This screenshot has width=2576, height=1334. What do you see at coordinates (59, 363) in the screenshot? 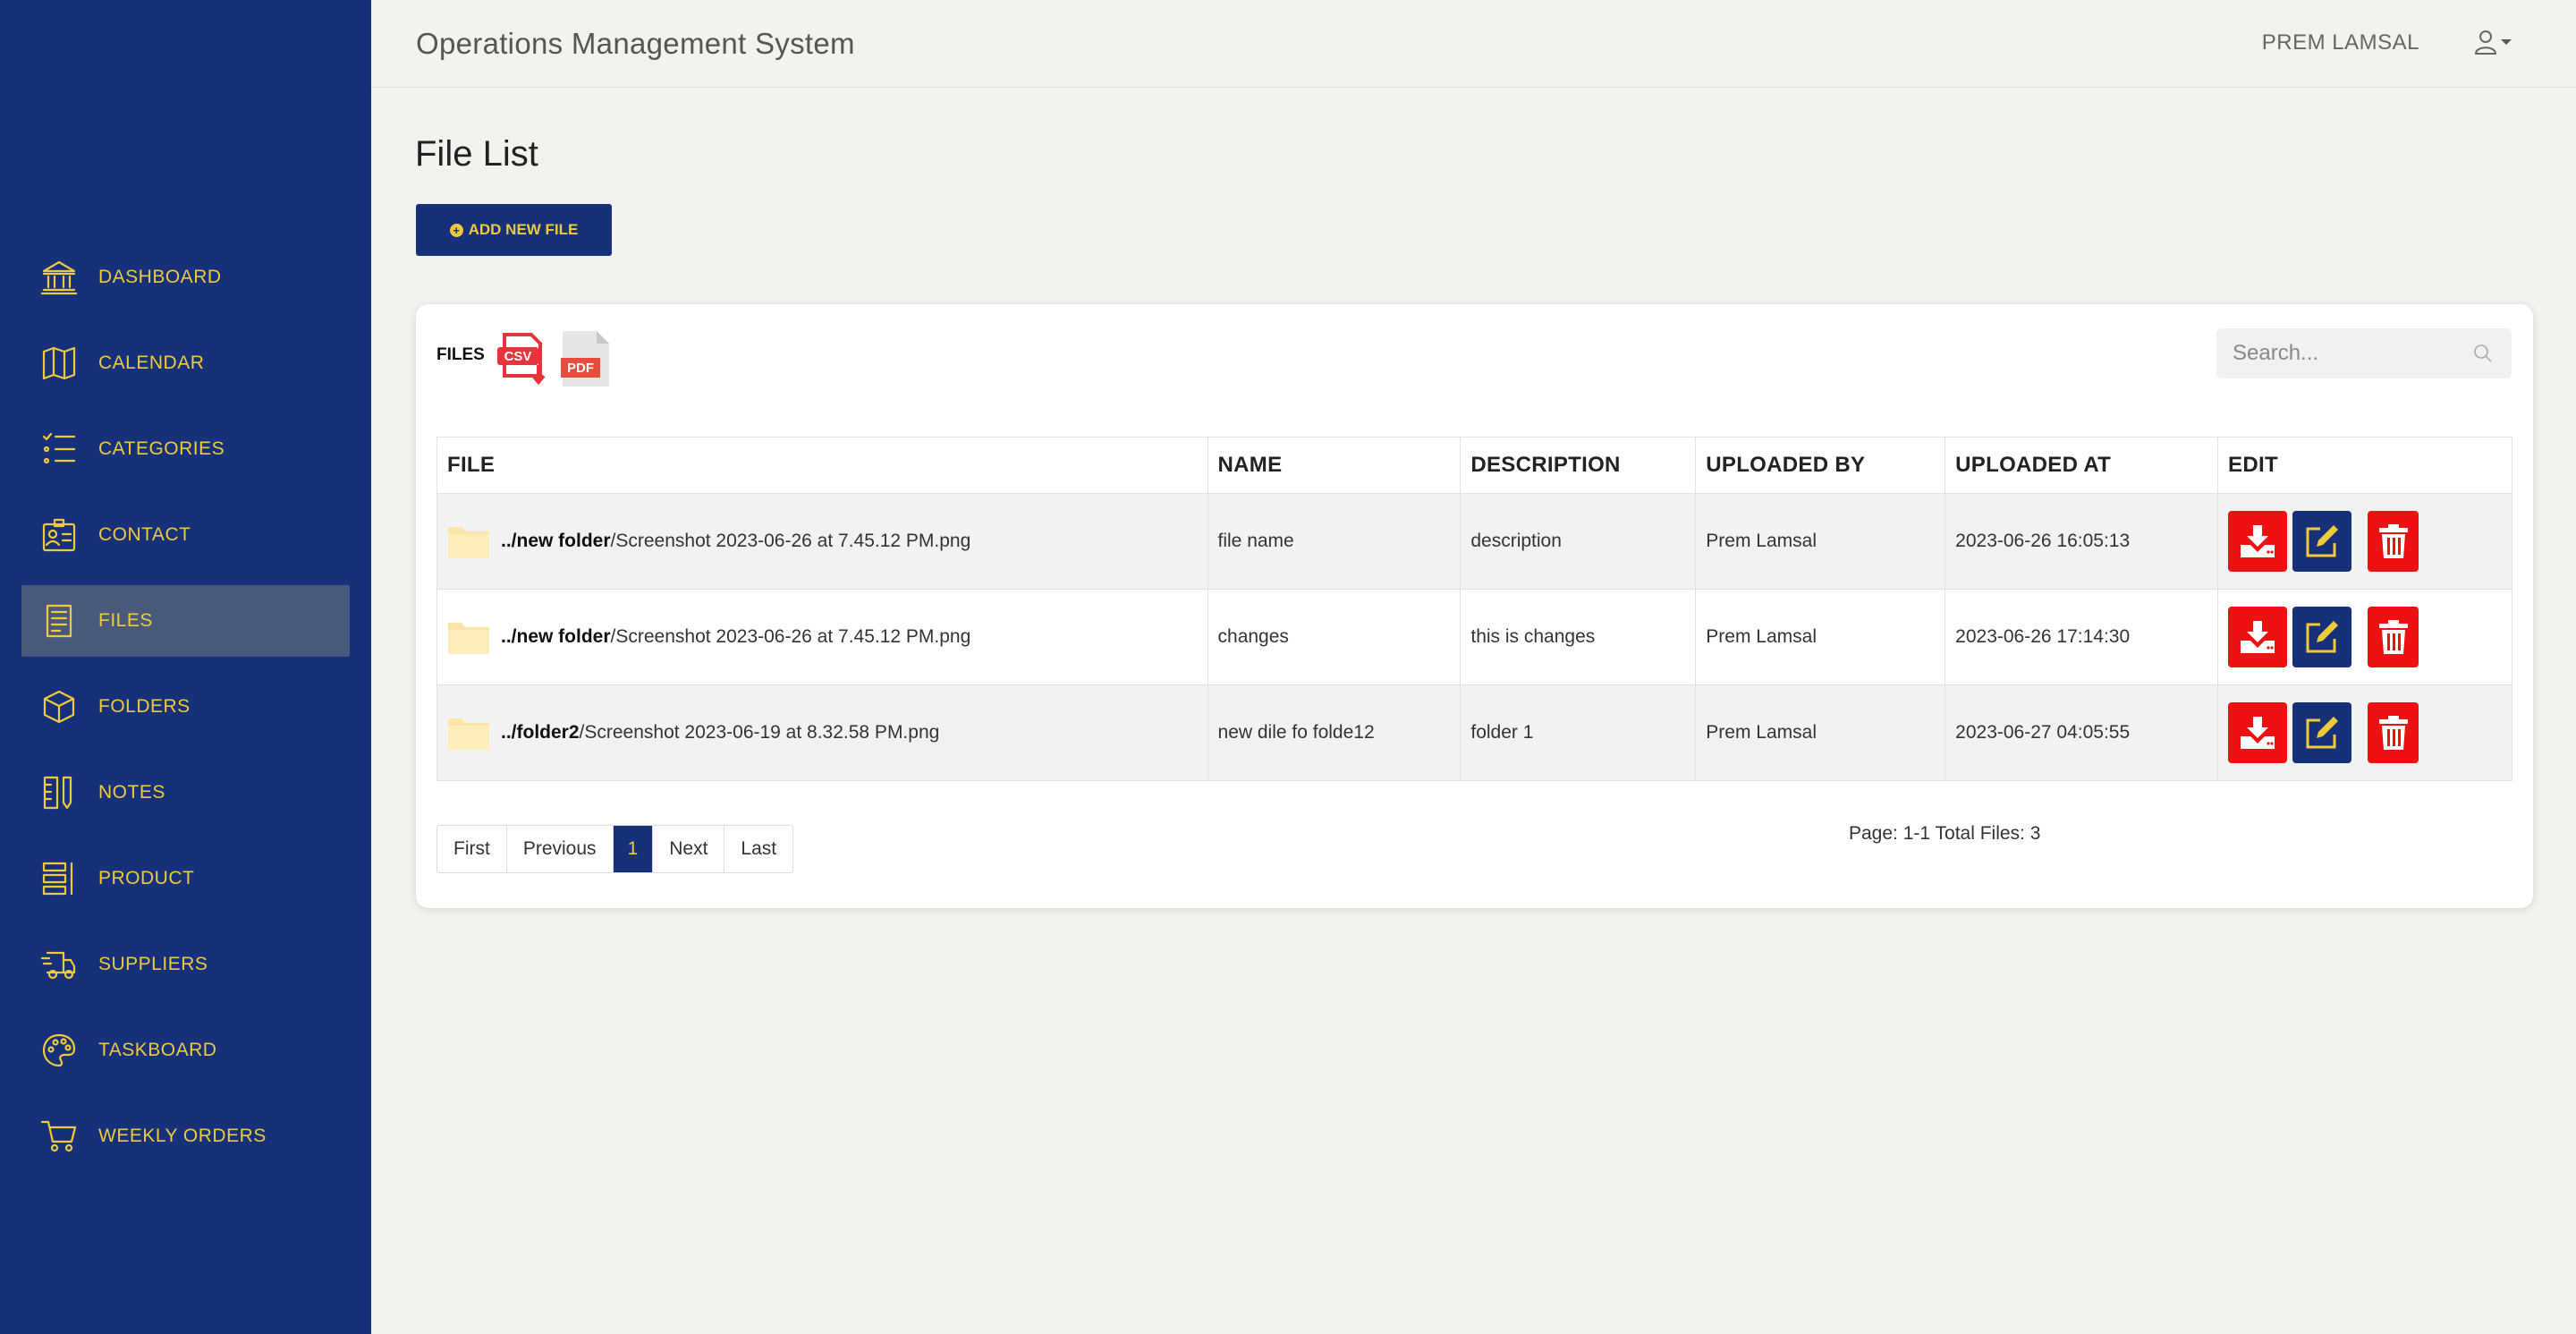
I see `map-icon` at bounding box center [59, 363].